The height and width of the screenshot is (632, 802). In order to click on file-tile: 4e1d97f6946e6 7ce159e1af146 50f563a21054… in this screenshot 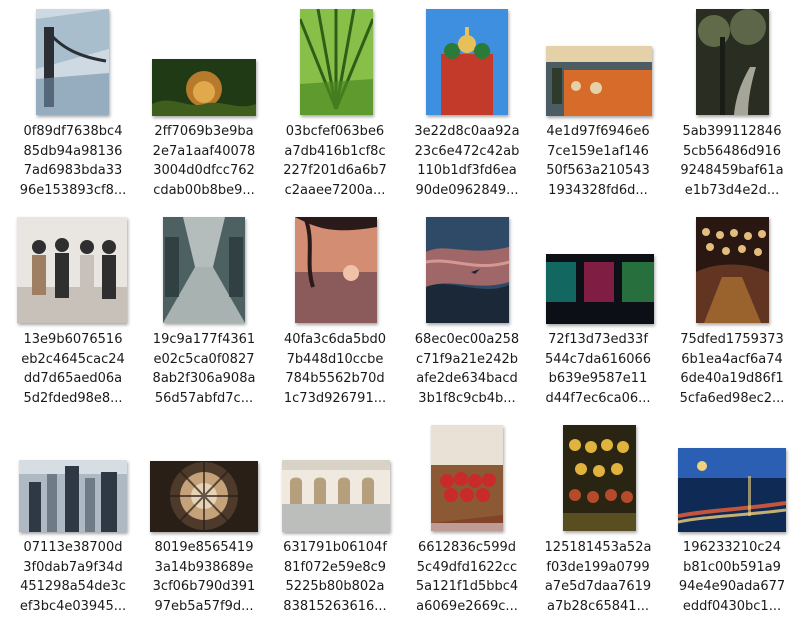, I will do `click(598, 112)`.